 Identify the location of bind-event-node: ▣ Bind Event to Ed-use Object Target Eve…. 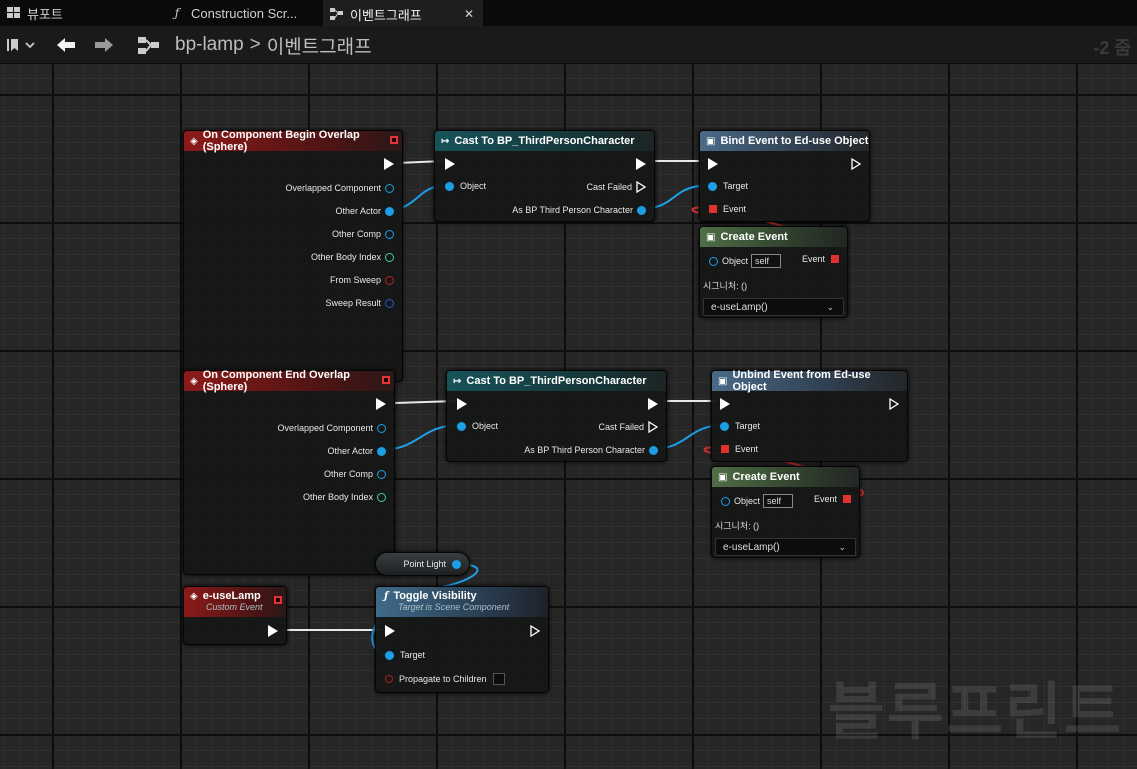
(784, 176).